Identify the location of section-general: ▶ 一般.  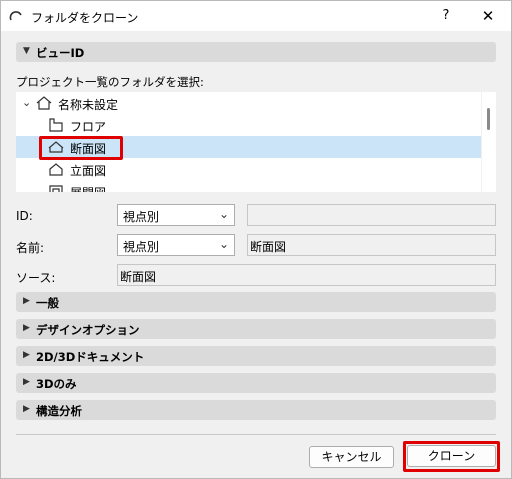
(256, 302).